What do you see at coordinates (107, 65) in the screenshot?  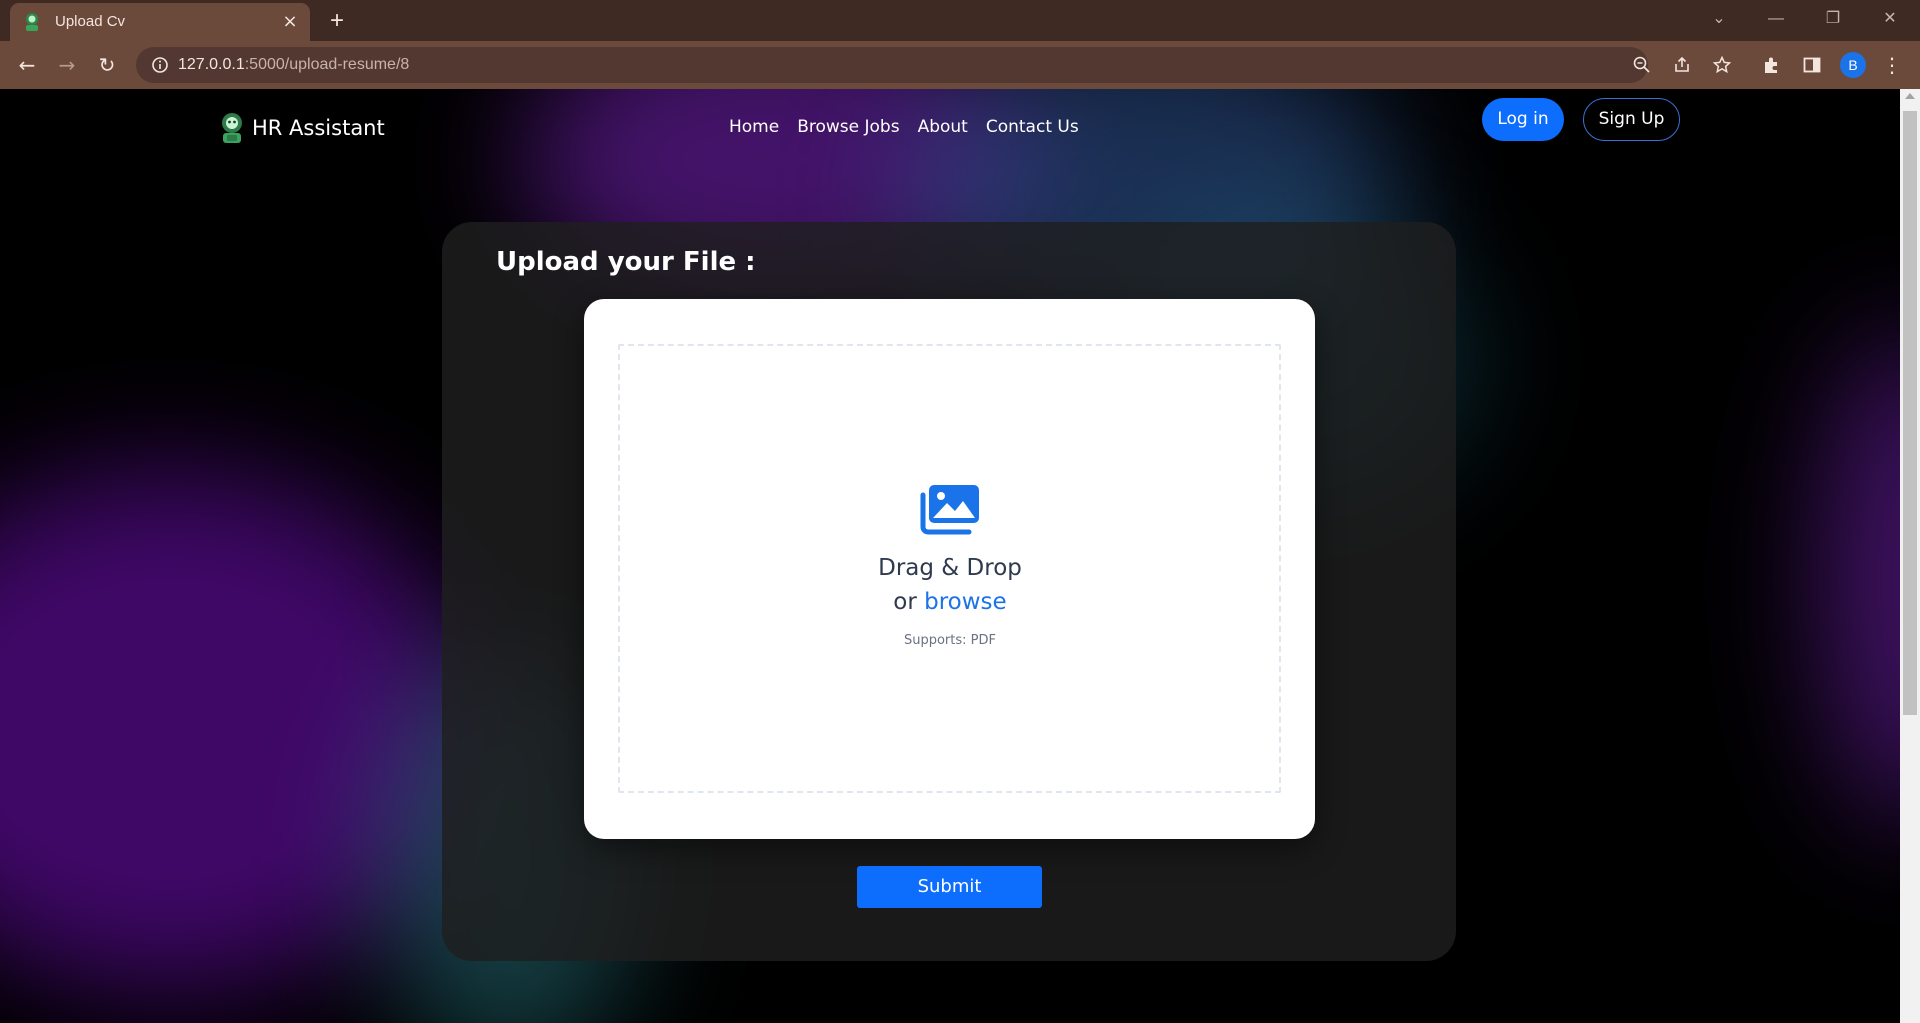 I see `reload-icon: ↻` at bounding box center [107, 65].